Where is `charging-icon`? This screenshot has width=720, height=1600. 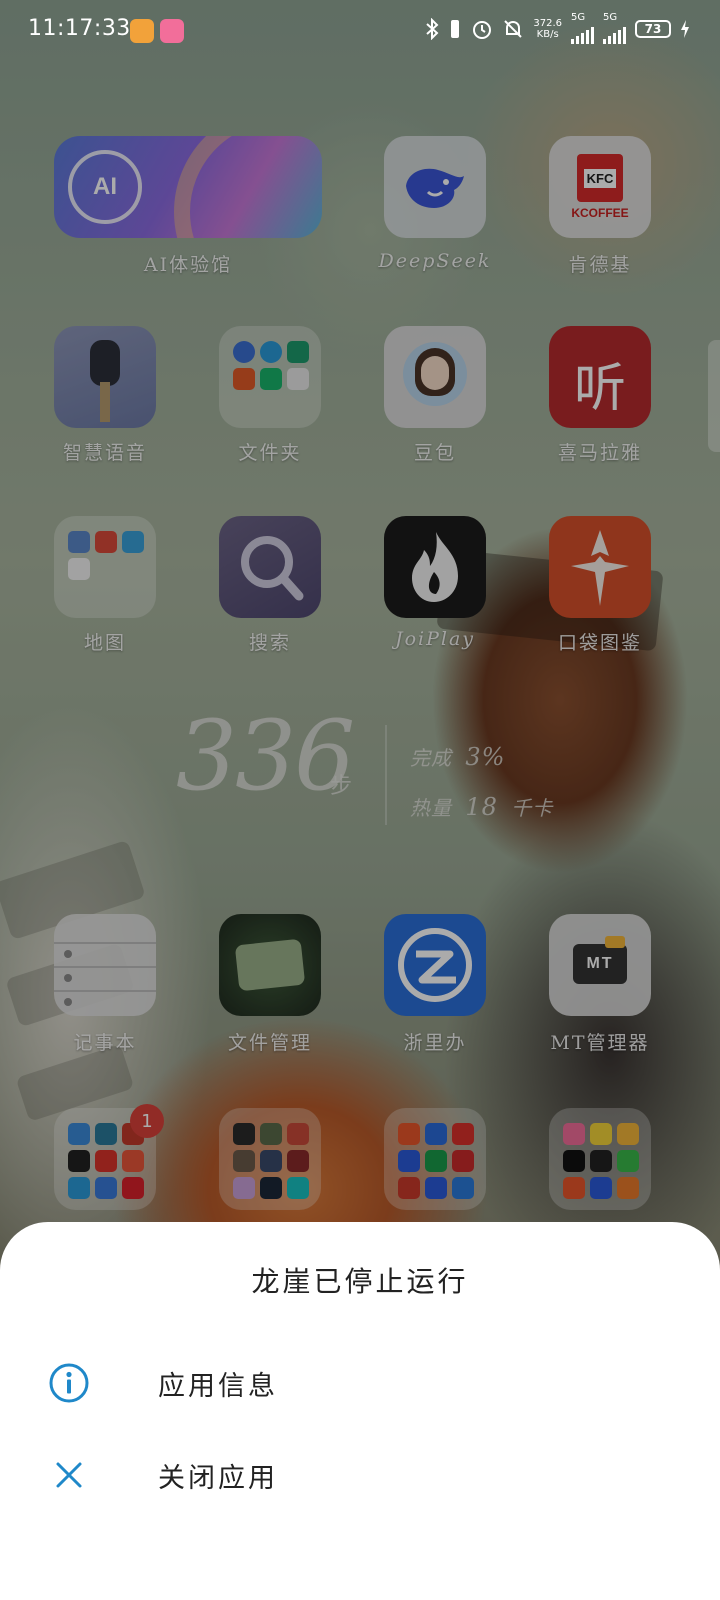 charging-icon is located at coordinates (685, 29).